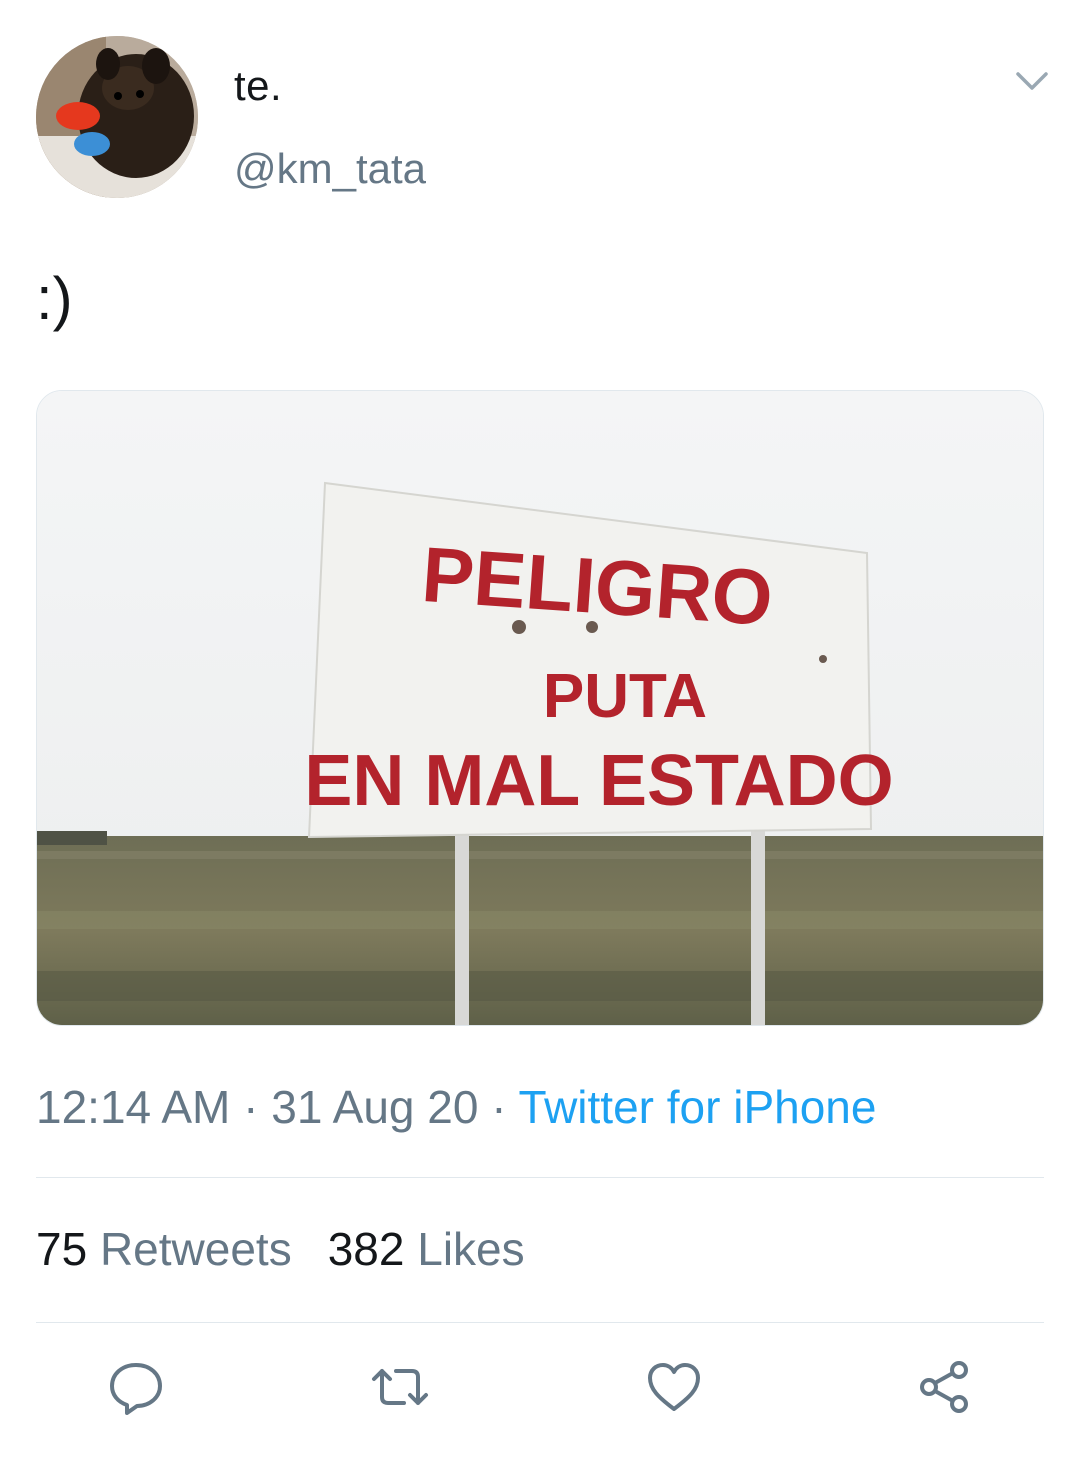 This screenshot has width=1080, height=1469. I want to click on tweet-time: 12:14 AM, so click(133, 1107).